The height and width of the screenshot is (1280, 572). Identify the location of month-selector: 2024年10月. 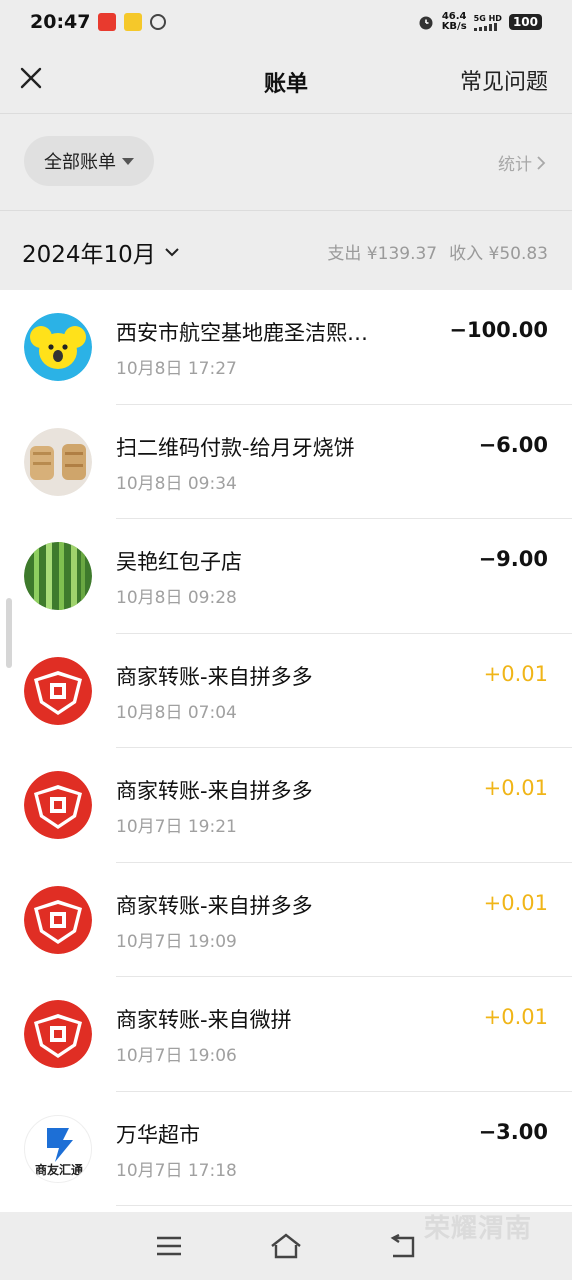
(101, 252).